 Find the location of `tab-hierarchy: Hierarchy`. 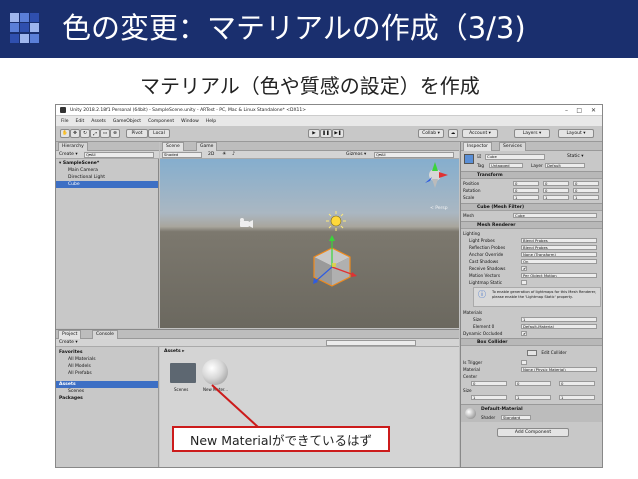

tab-hierarchy: Hierarchy is located at coordinates (73, 146).